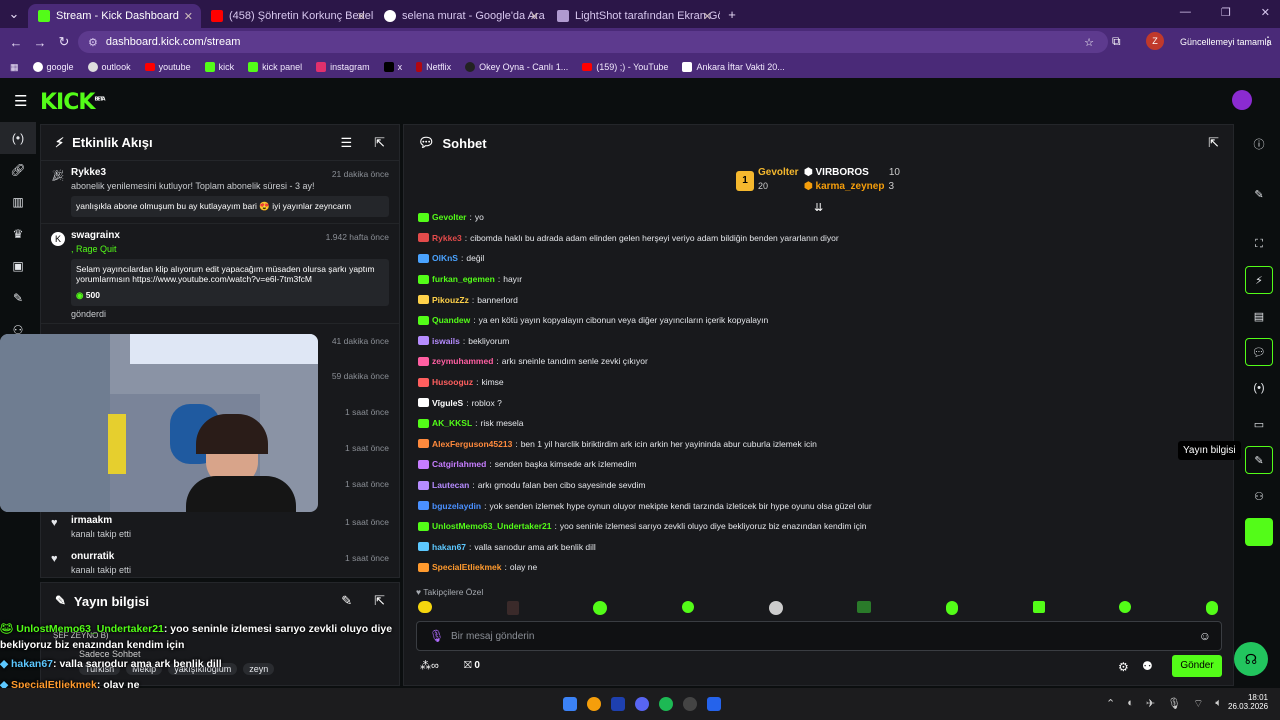 The width and height of the screenshot is (1280, 720). I want to click on site-info-icon: ⚙, so click(93, 42).